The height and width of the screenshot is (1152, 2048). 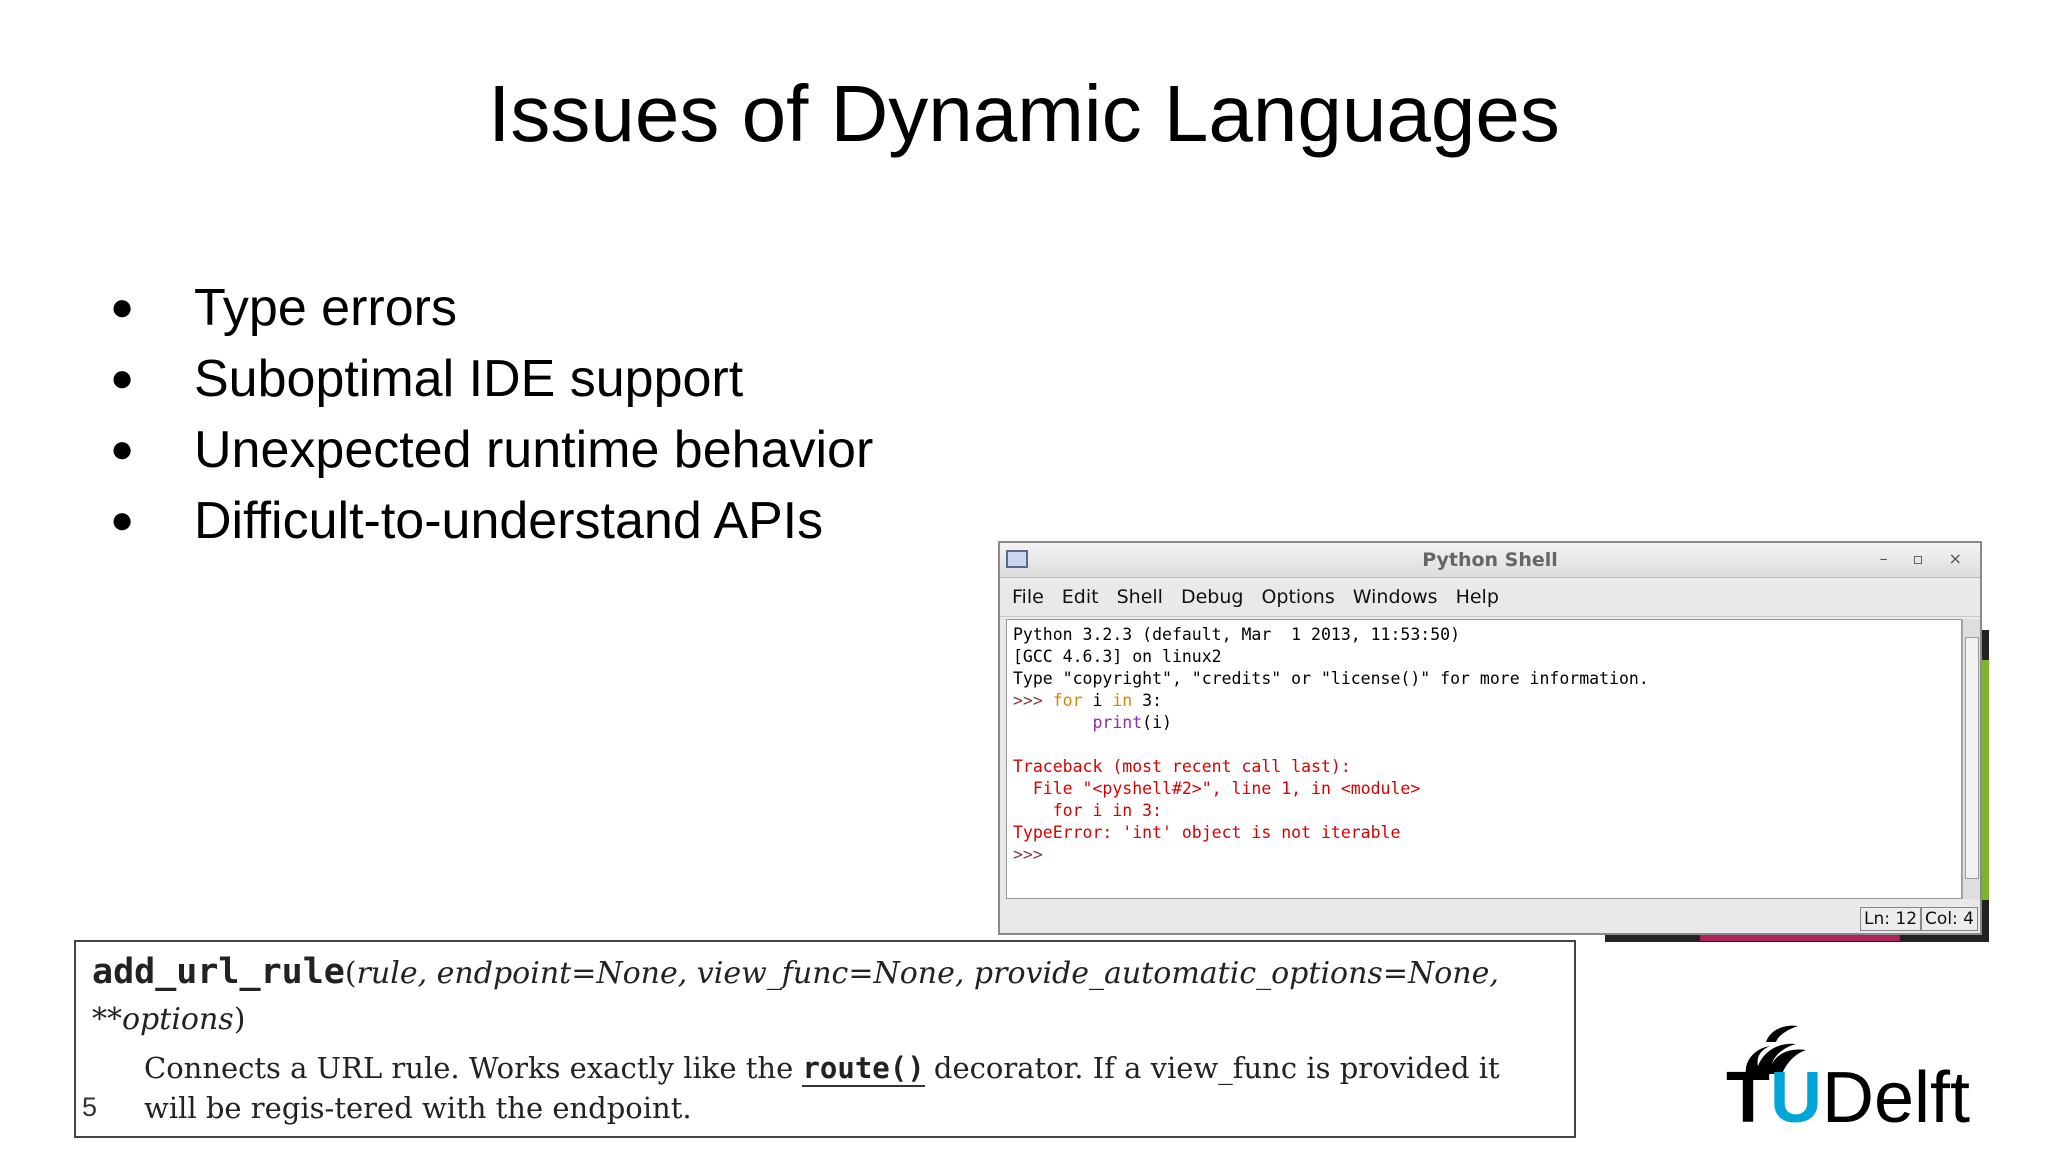 I want to click on bullet-text: Suboptimal IDE support, so click(x=469, y=378).